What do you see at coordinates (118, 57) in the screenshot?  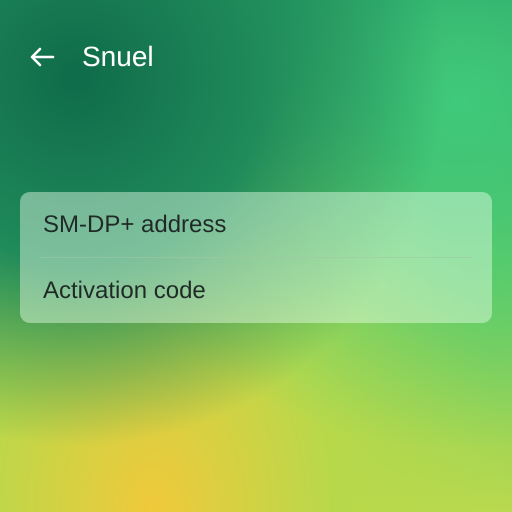 I see `page-title: Snuel` at bounding box center [118, 57].